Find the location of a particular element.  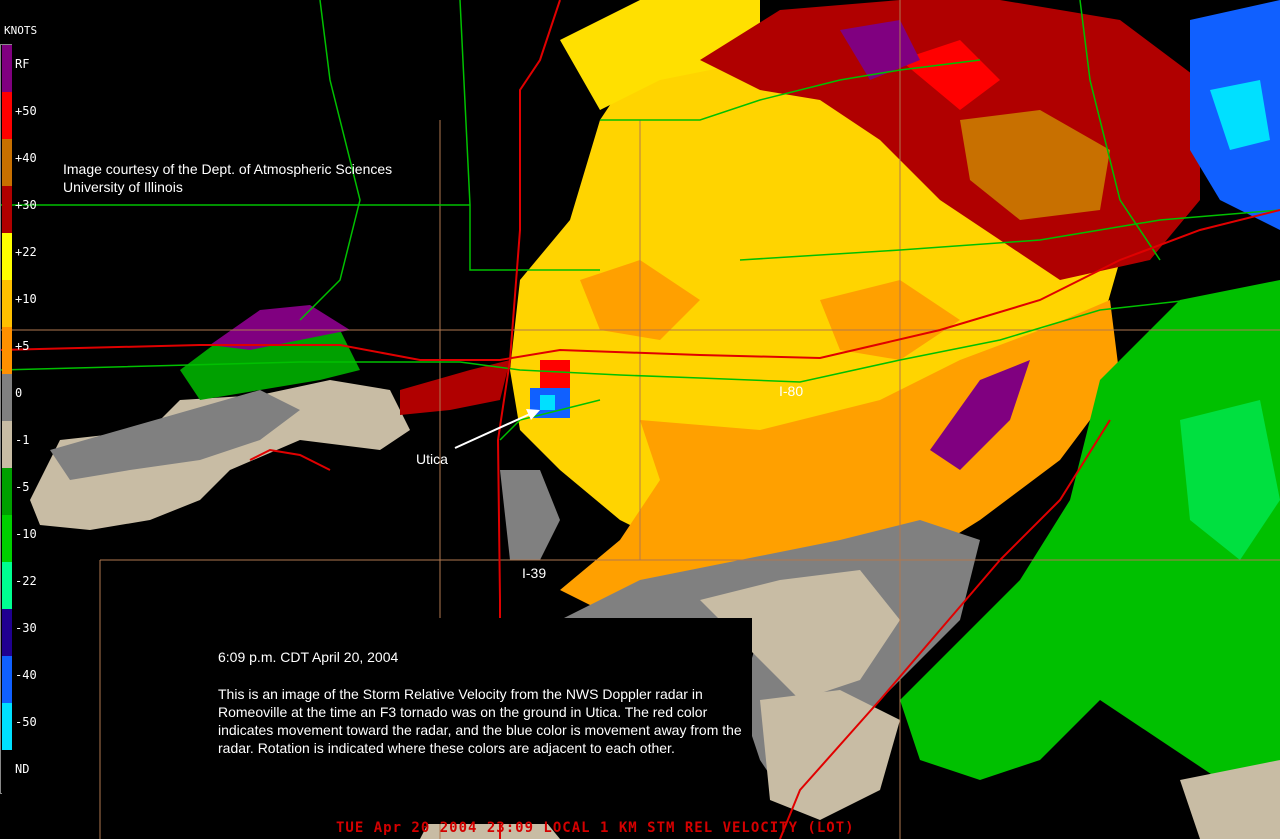

legend-label: -5 is located at coordinates (22, 487).